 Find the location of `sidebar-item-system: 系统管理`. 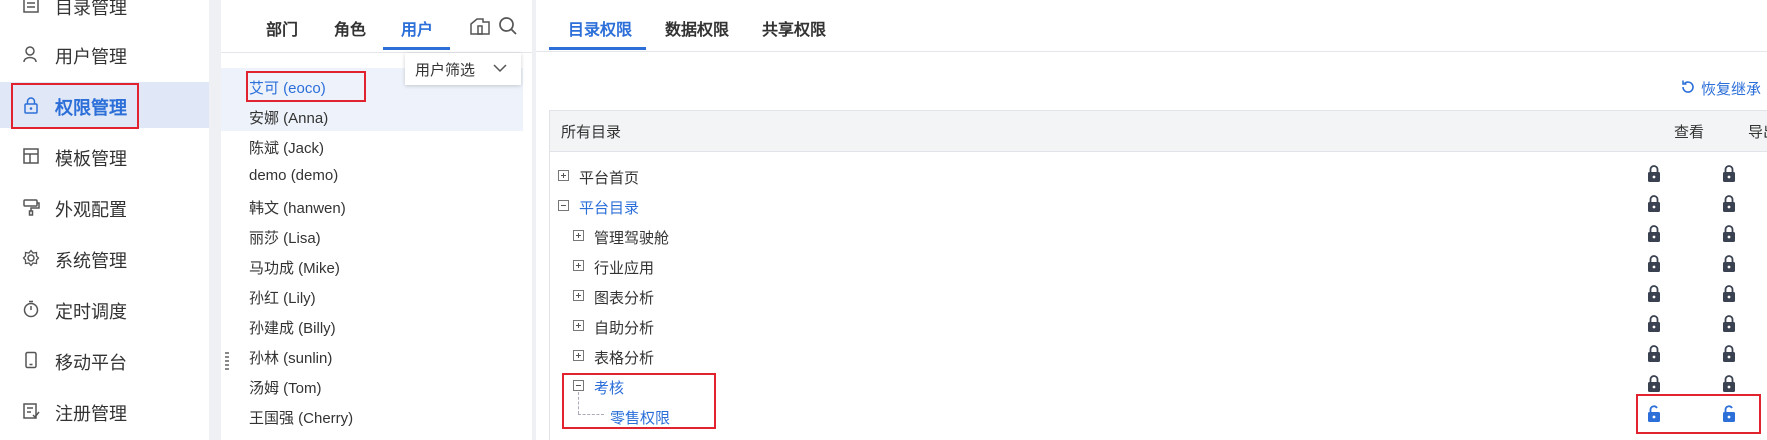

sidebar-item-system: 系统管理 is located at coordinates (104, 258).